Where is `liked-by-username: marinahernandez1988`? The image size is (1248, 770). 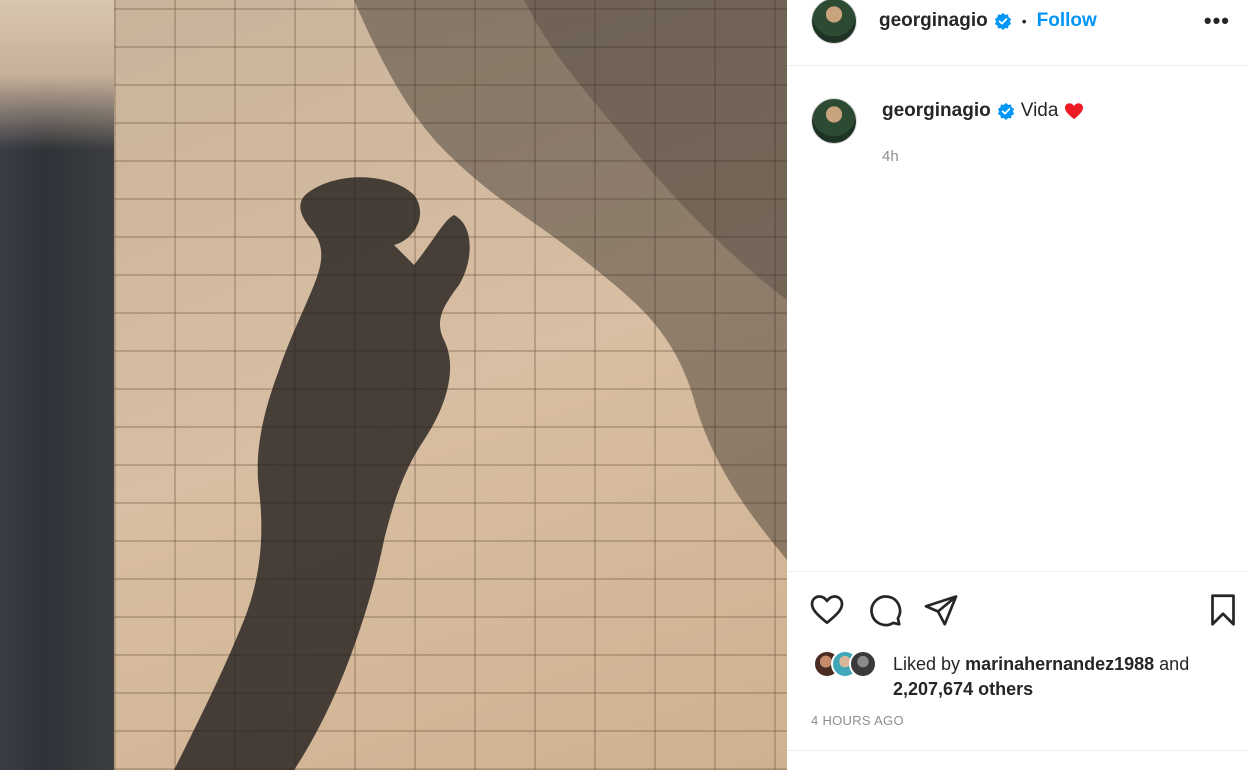 liked-by-username: marinahernandez1988 is located at coordinates (1059, 664).